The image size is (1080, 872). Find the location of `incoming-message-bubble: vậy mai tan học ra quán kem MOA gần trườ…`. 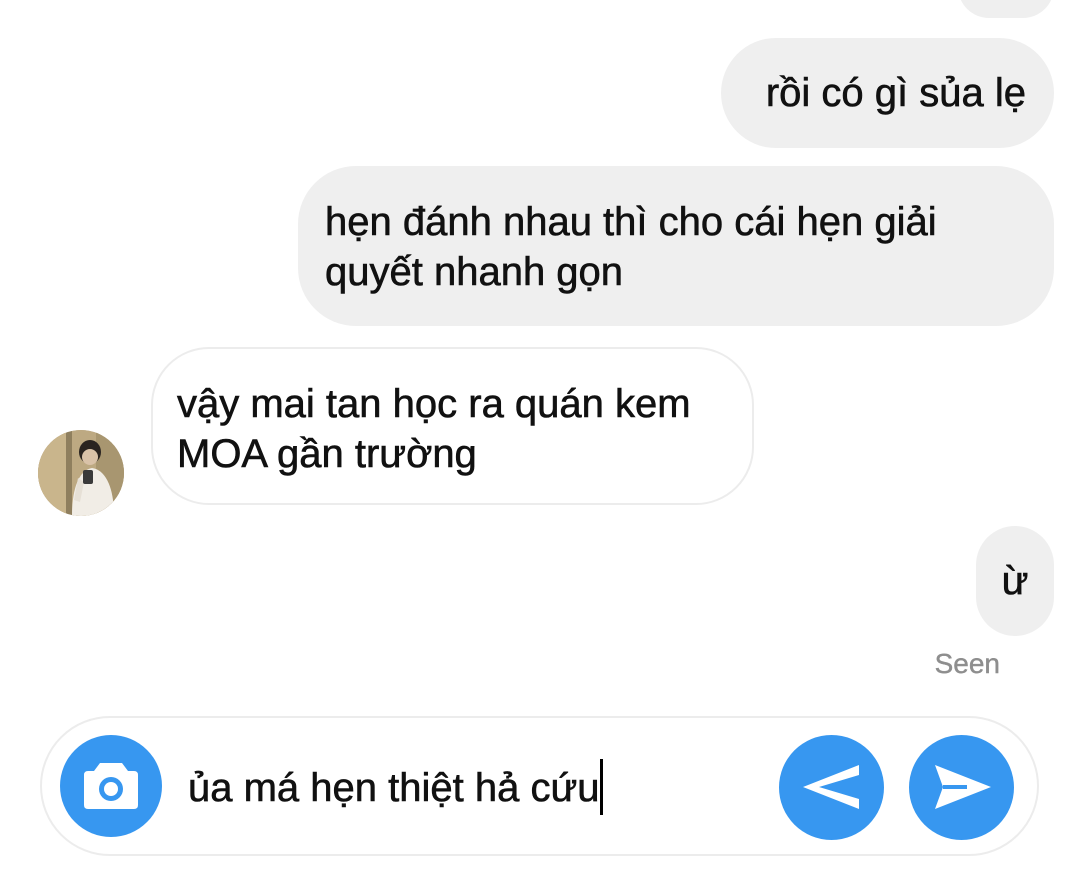

incoming-message-bubble: vậy mai tan học ra quán kem MOA gần trườ… is located at coordinates (452, 426).